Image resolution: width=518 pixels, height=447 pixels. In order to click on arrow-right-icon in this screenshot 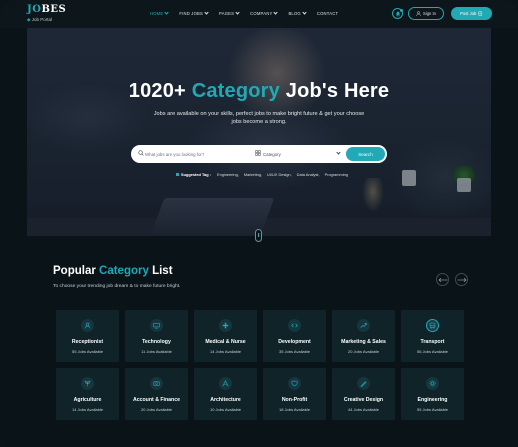, I will do `click(462, 280)`.